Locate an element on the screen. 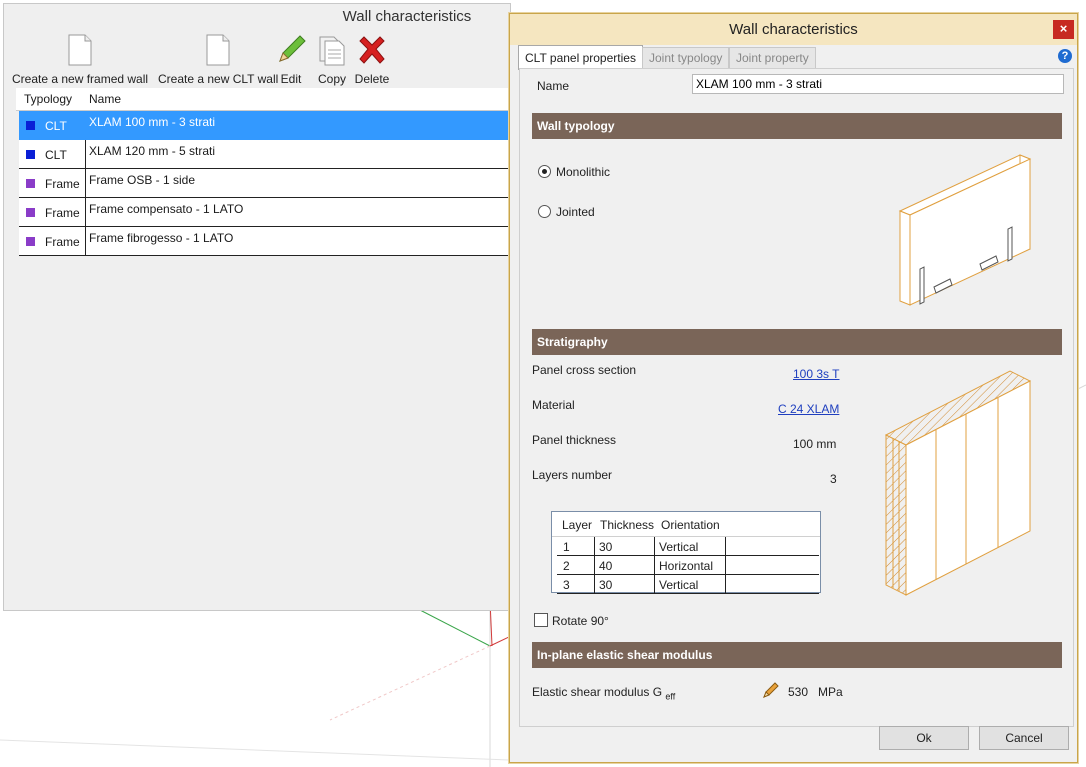 The width and height of the screenshot is (1086, 767). table-row: Frame Frame OSB - 1 side is located at coordinates (264, 183).